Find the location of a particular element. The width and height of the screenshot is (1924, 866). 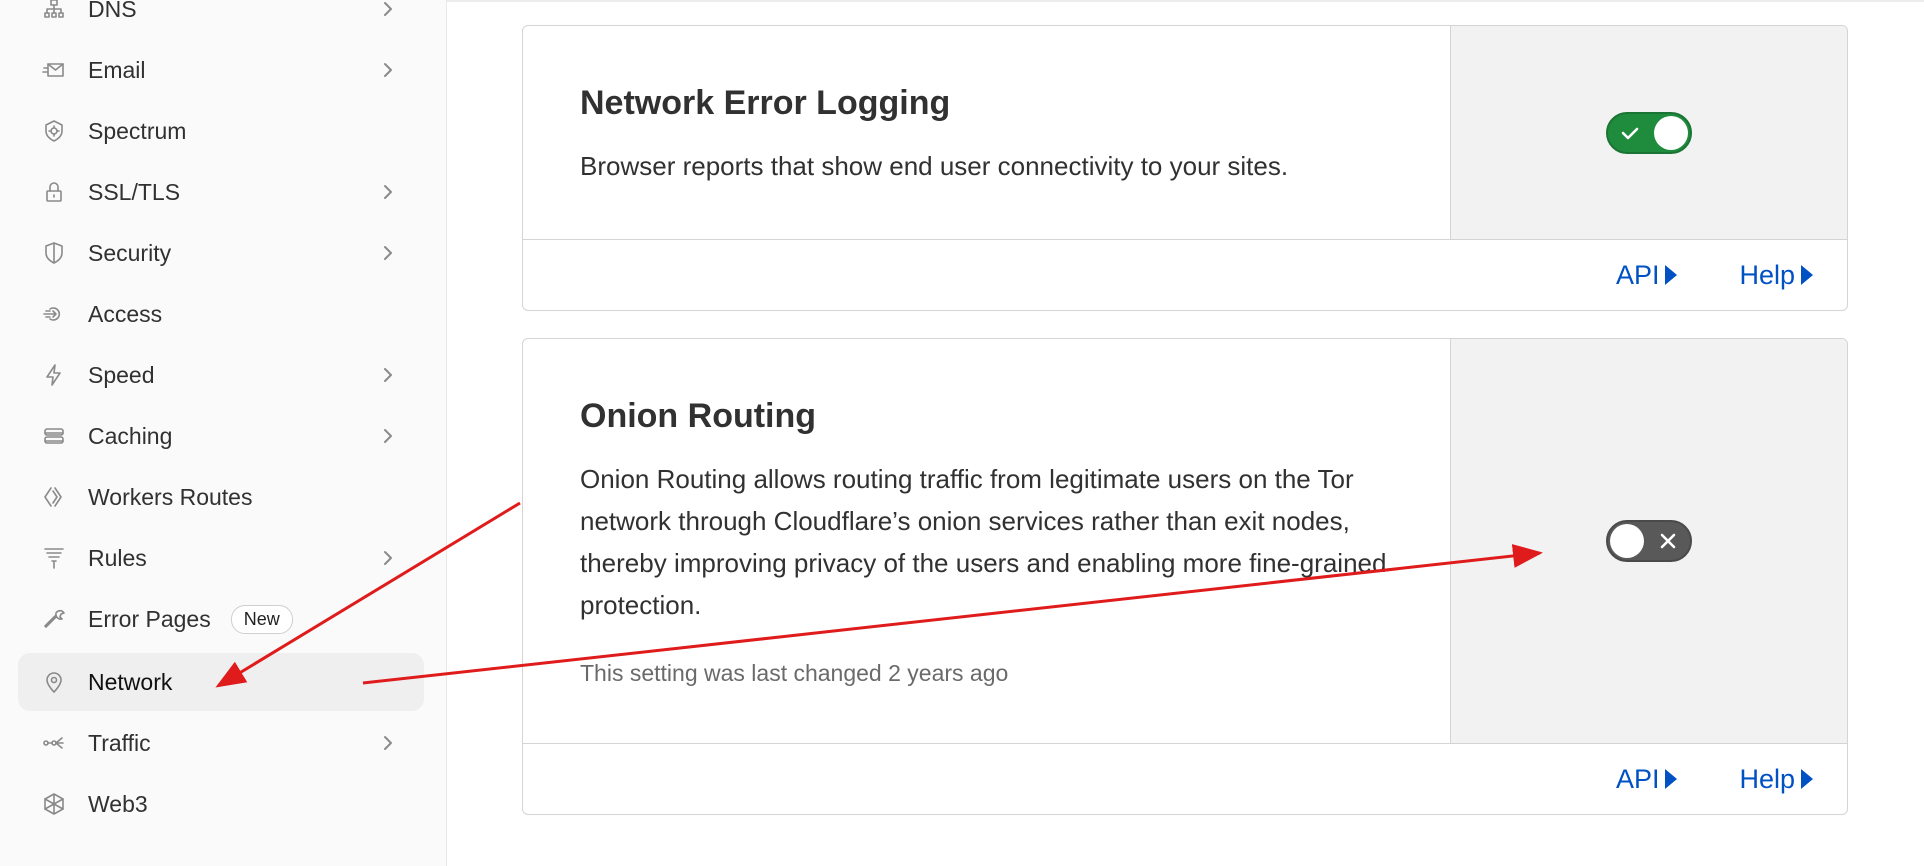

sidebar-item-label: Email is located at coordinates (117, 69).